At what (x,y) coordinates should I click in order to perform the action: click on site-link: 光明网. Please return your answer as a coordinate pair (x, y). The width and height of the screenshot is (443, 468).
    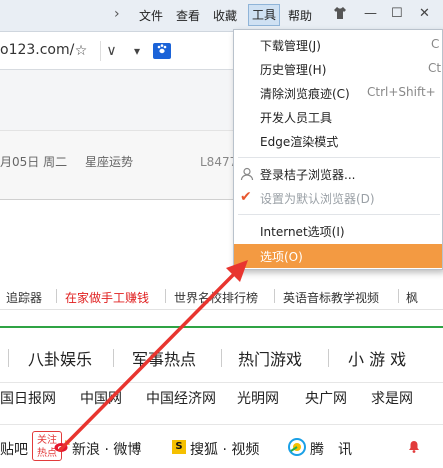
    Looking at the image, I should click on (258, 398).